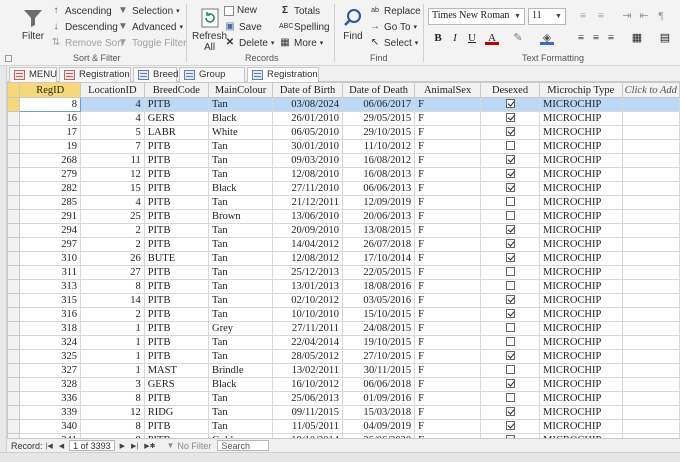  Describe the element at coordinates (308, 356) in the screenshot. I see `cell-date-of-birth: 28/05/2012` at that location.